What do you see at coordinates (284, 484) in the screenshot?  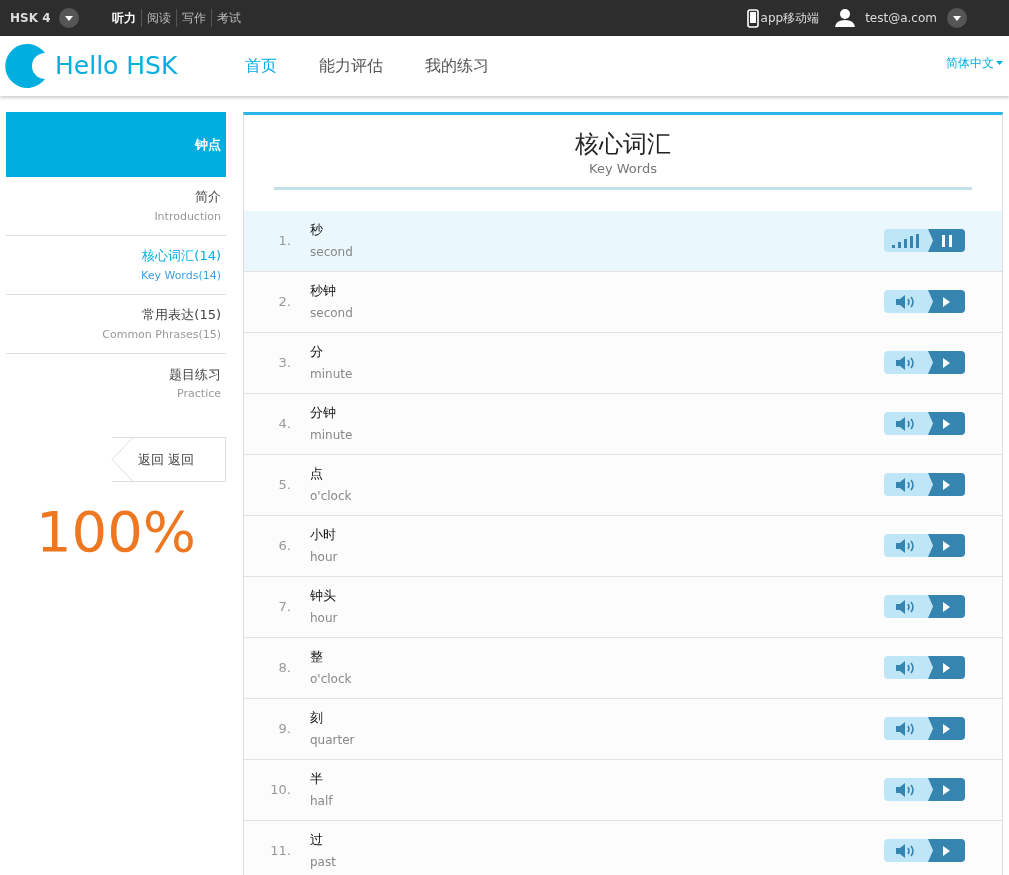 I see `word-number: 5.` at bounding box center [284, 484].